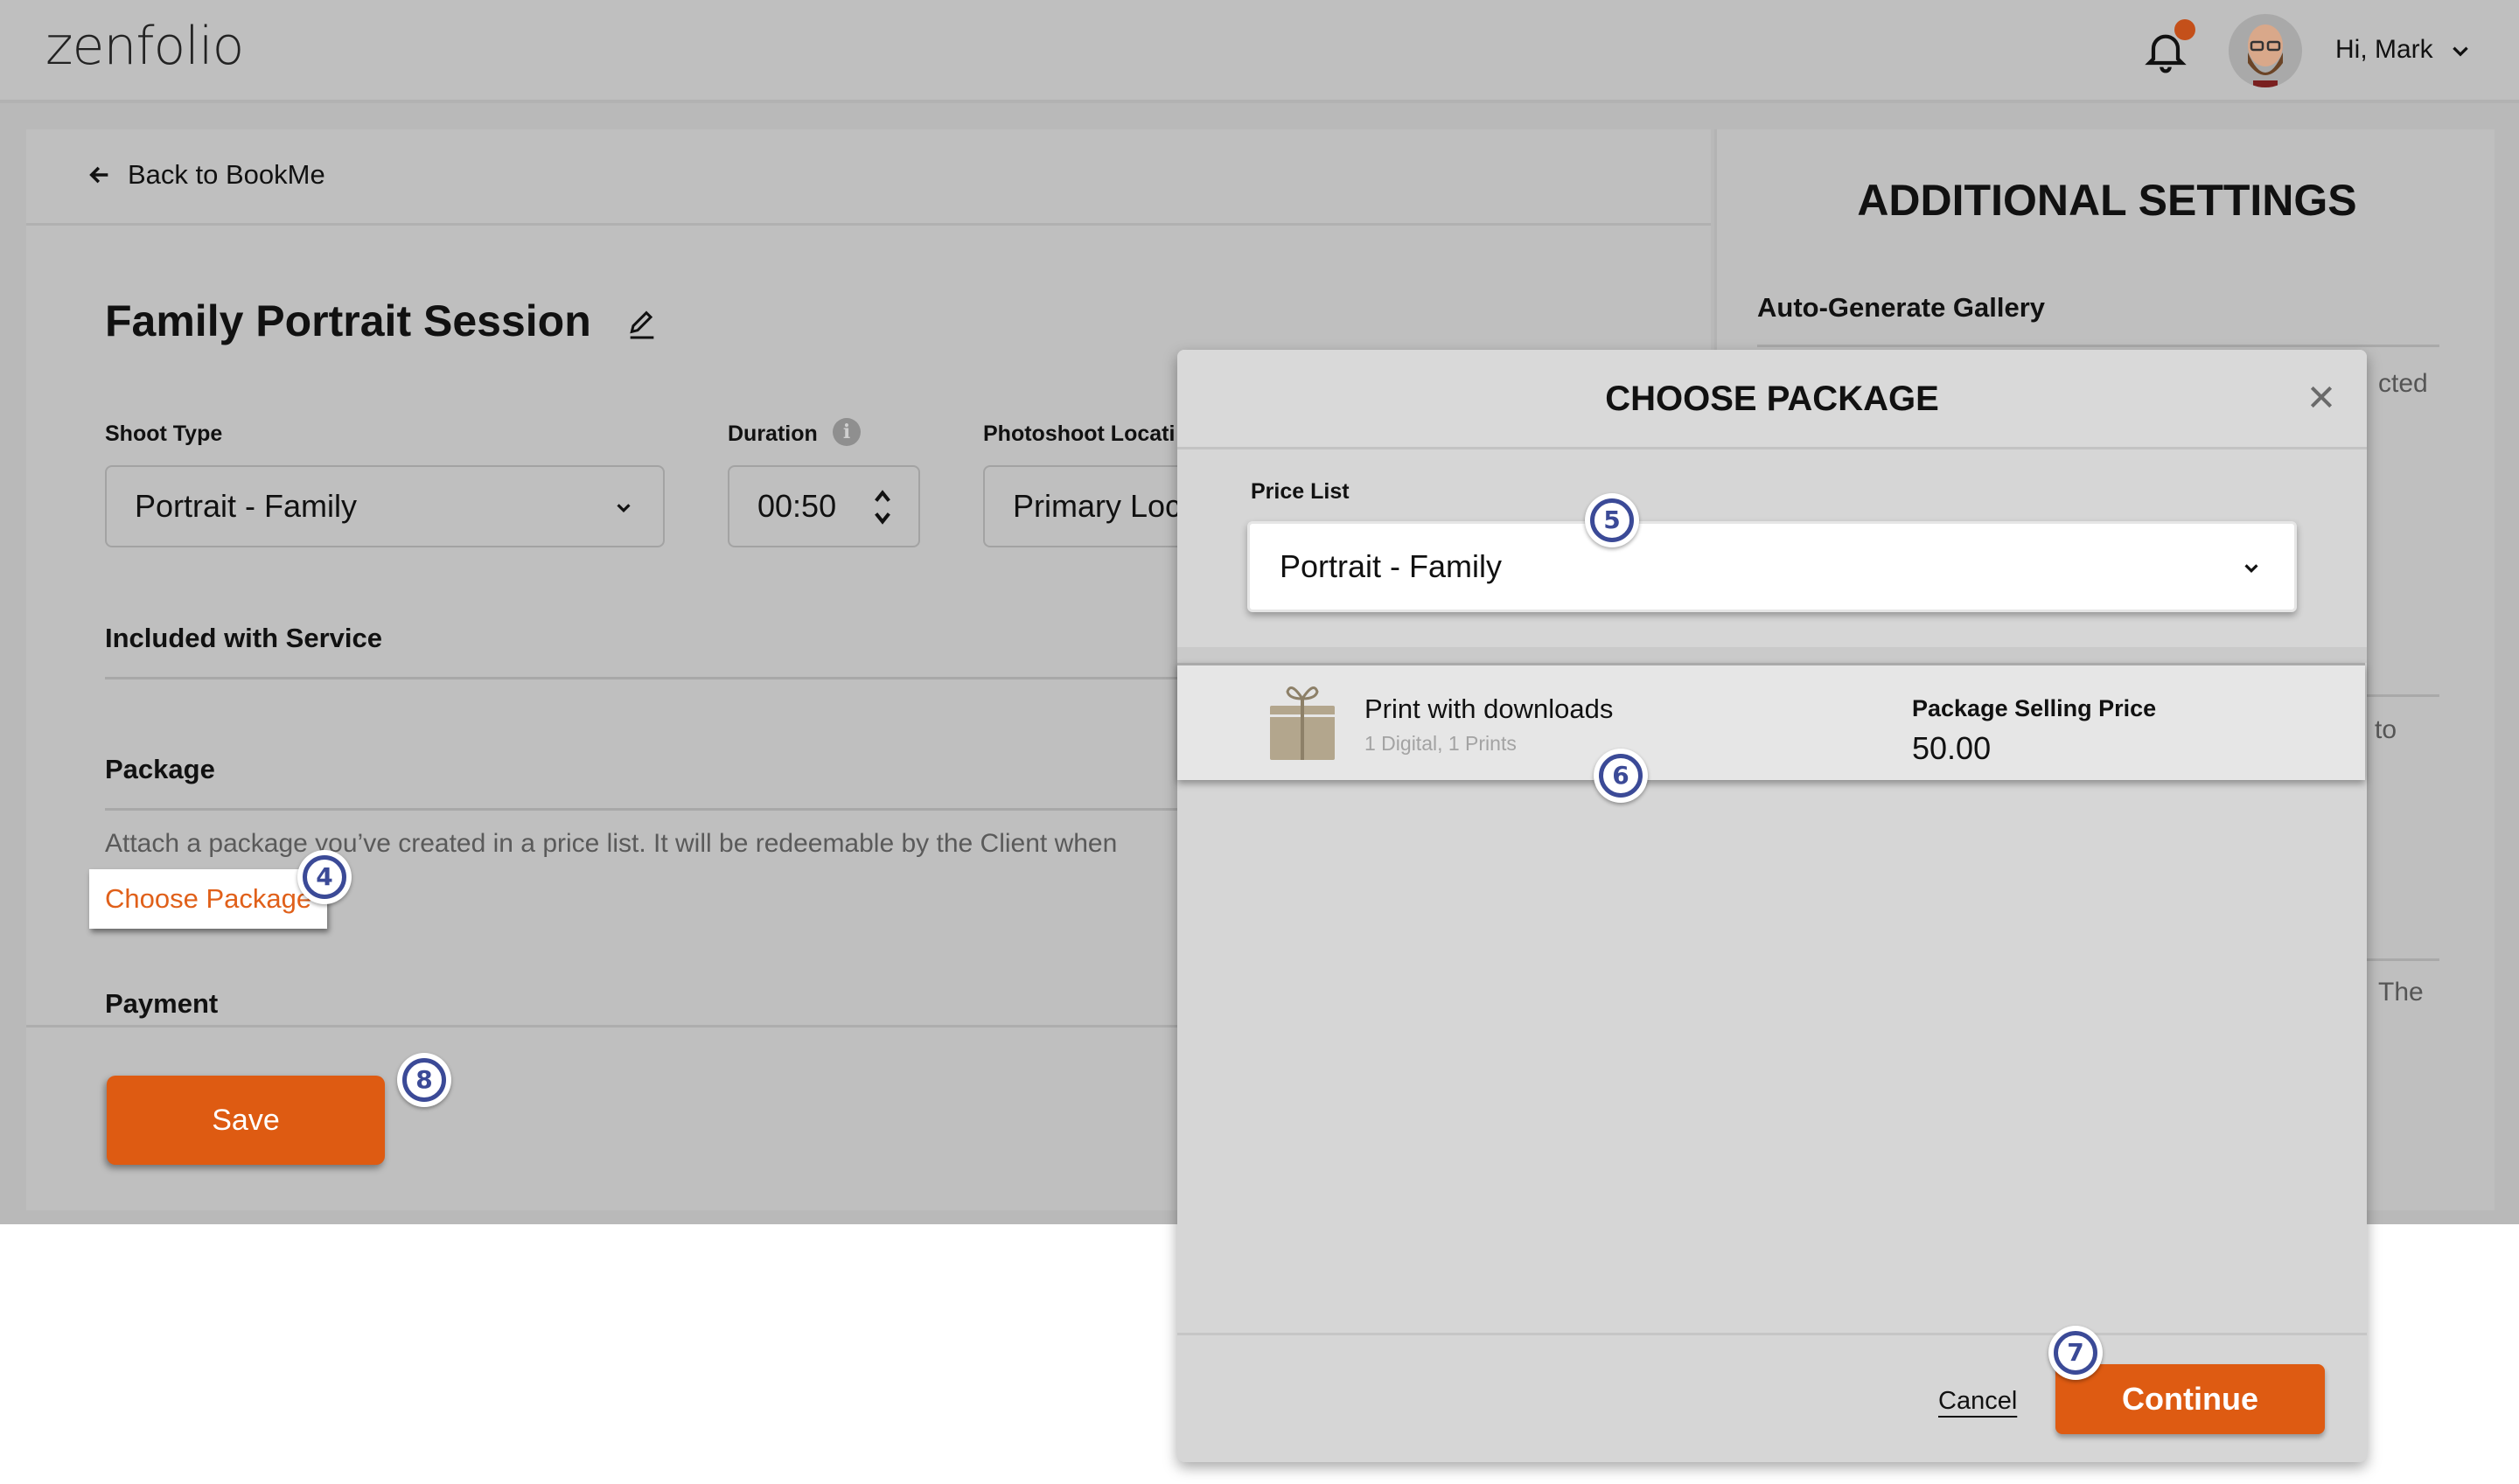 Image resolution: width=2519 pixels, height=1484 pixels. Describe the element at coordinates (868, 177) in the screenshot. I see `back-row: Back to BookMe` at that location.